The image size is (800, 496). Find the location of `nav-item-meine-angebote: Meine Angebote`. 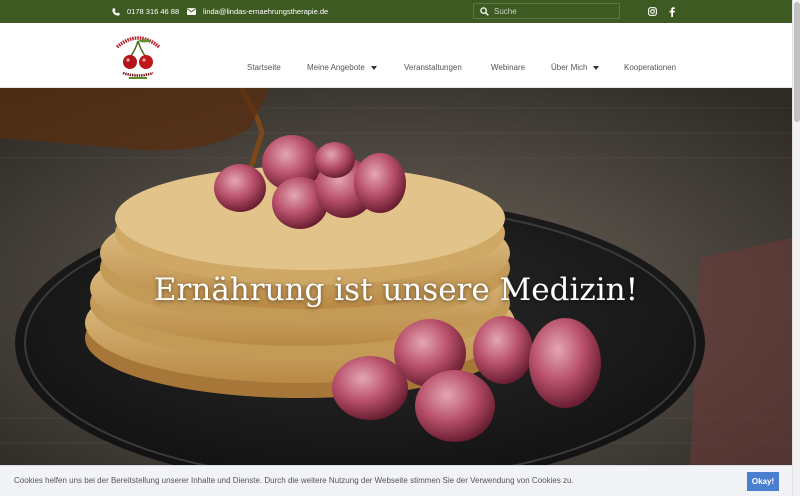

nav-item-meine-angebote: Meine Angebote is located at coordinates (342, 67).